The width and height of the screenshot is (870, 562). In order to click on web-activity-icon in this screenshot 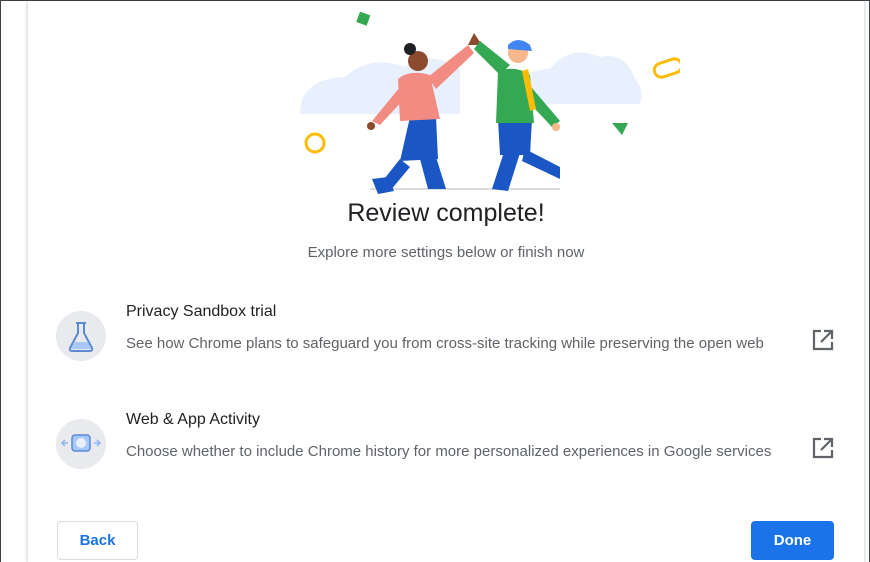, I will do `click(81, 444)`.